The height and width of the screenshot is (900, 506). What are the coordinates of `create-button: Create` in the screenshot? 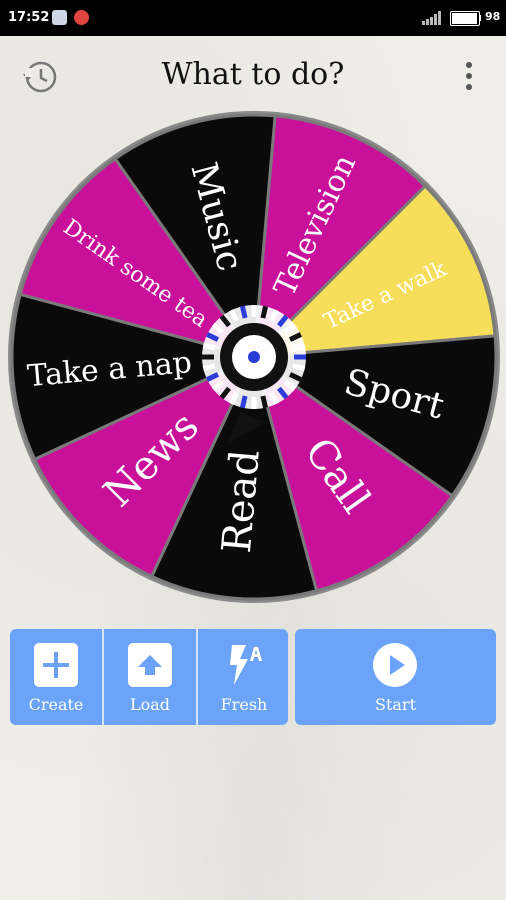 It's located at (56, 677).